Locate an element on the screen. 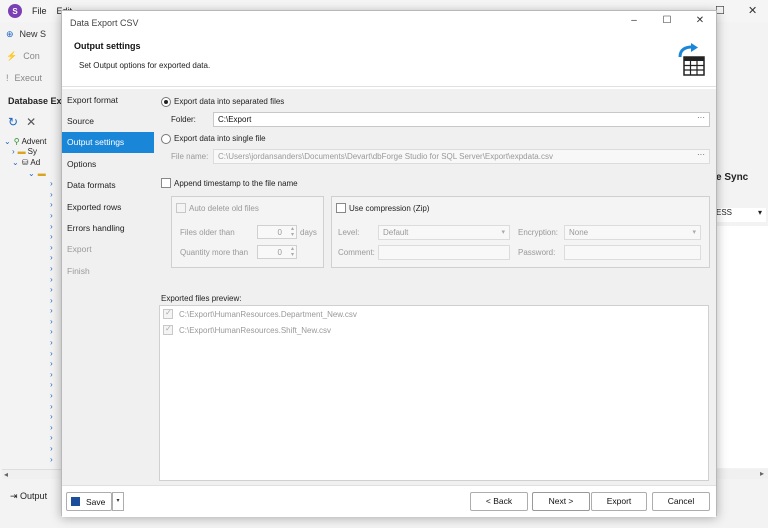 Image resolution: width=768 pixels, height=528 pixels. database-explorer-title: Database Ex is located at coordinates (35, 101).